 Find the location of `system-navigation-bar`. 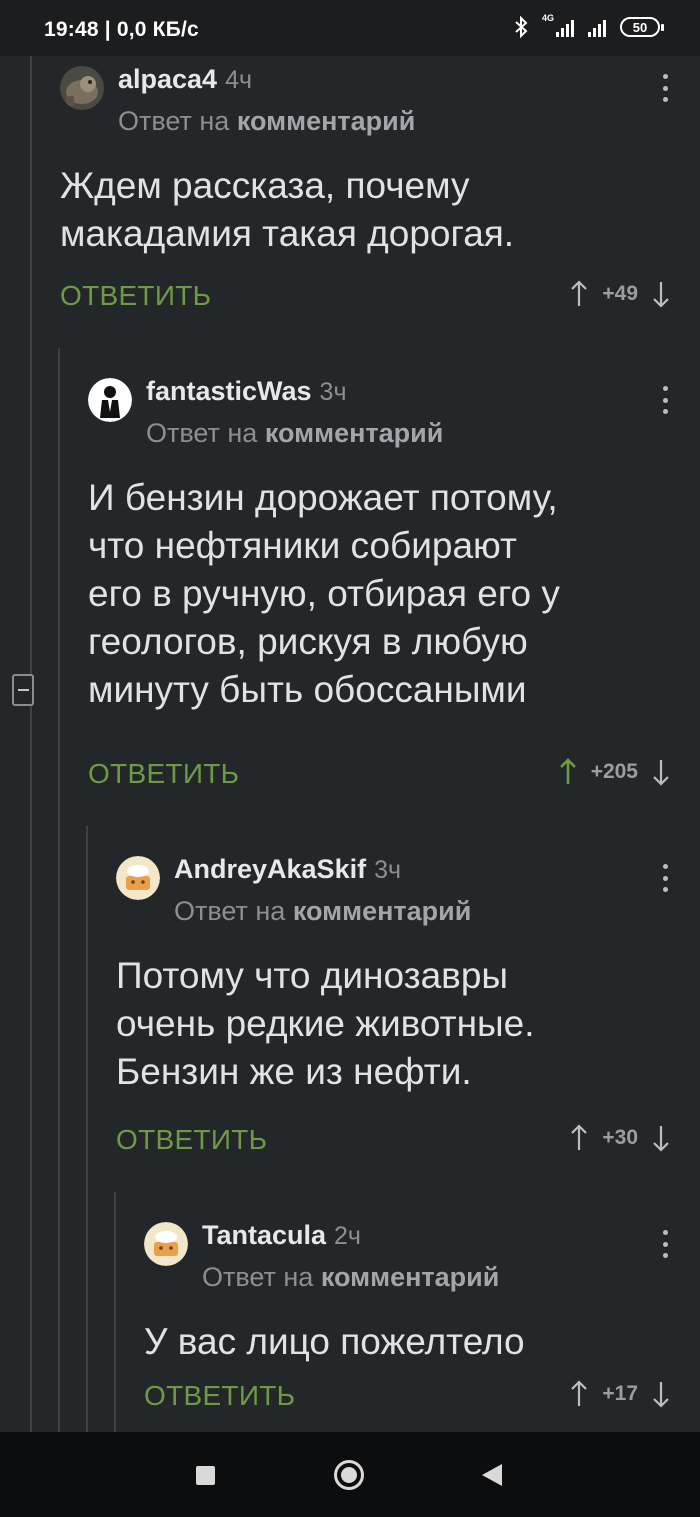

system-navigation-bar is located at coordinates (350, 1474).